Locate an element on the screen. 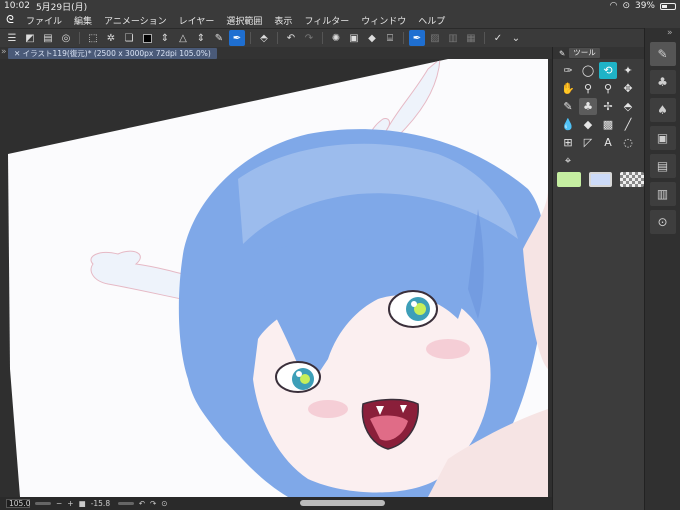 This screenshot has height=510, width=680. status-bar: 10:02 5月29日(月) ◠ ⊙ 39% is located at coordinates (340, 6).